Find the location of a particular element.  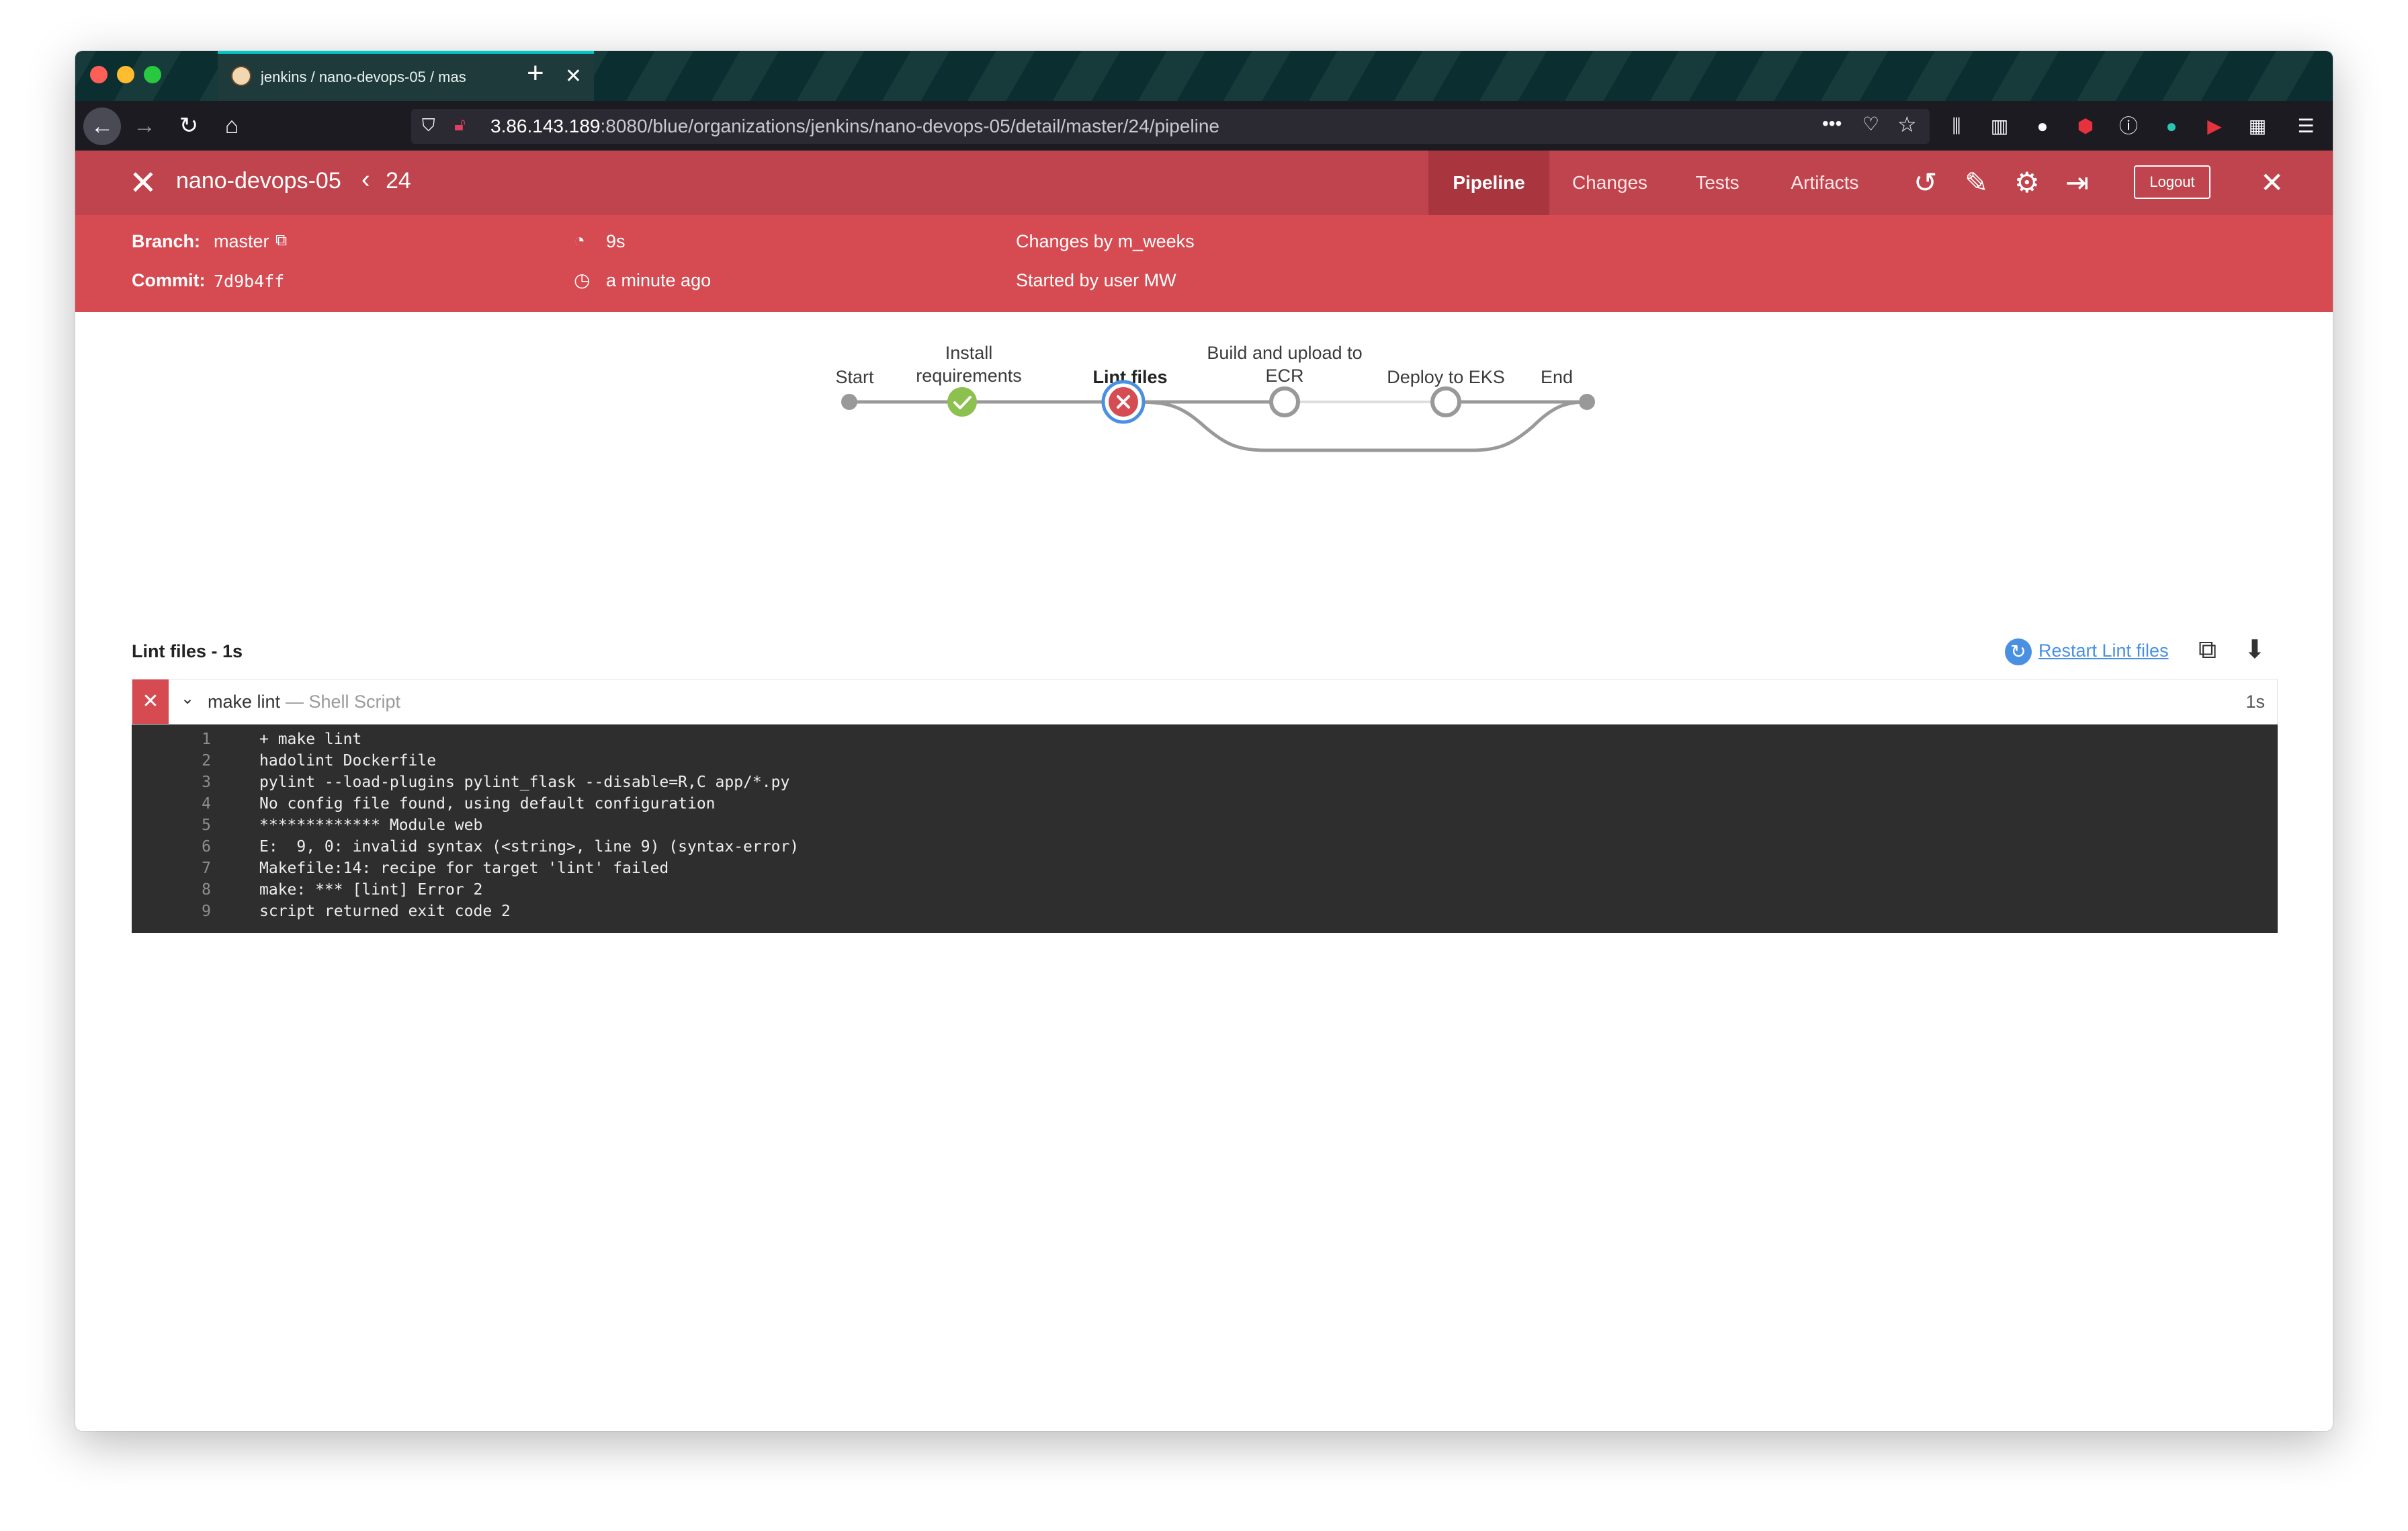

changes-by: Changes by m_weeks is located at coordinates (1105, 241).